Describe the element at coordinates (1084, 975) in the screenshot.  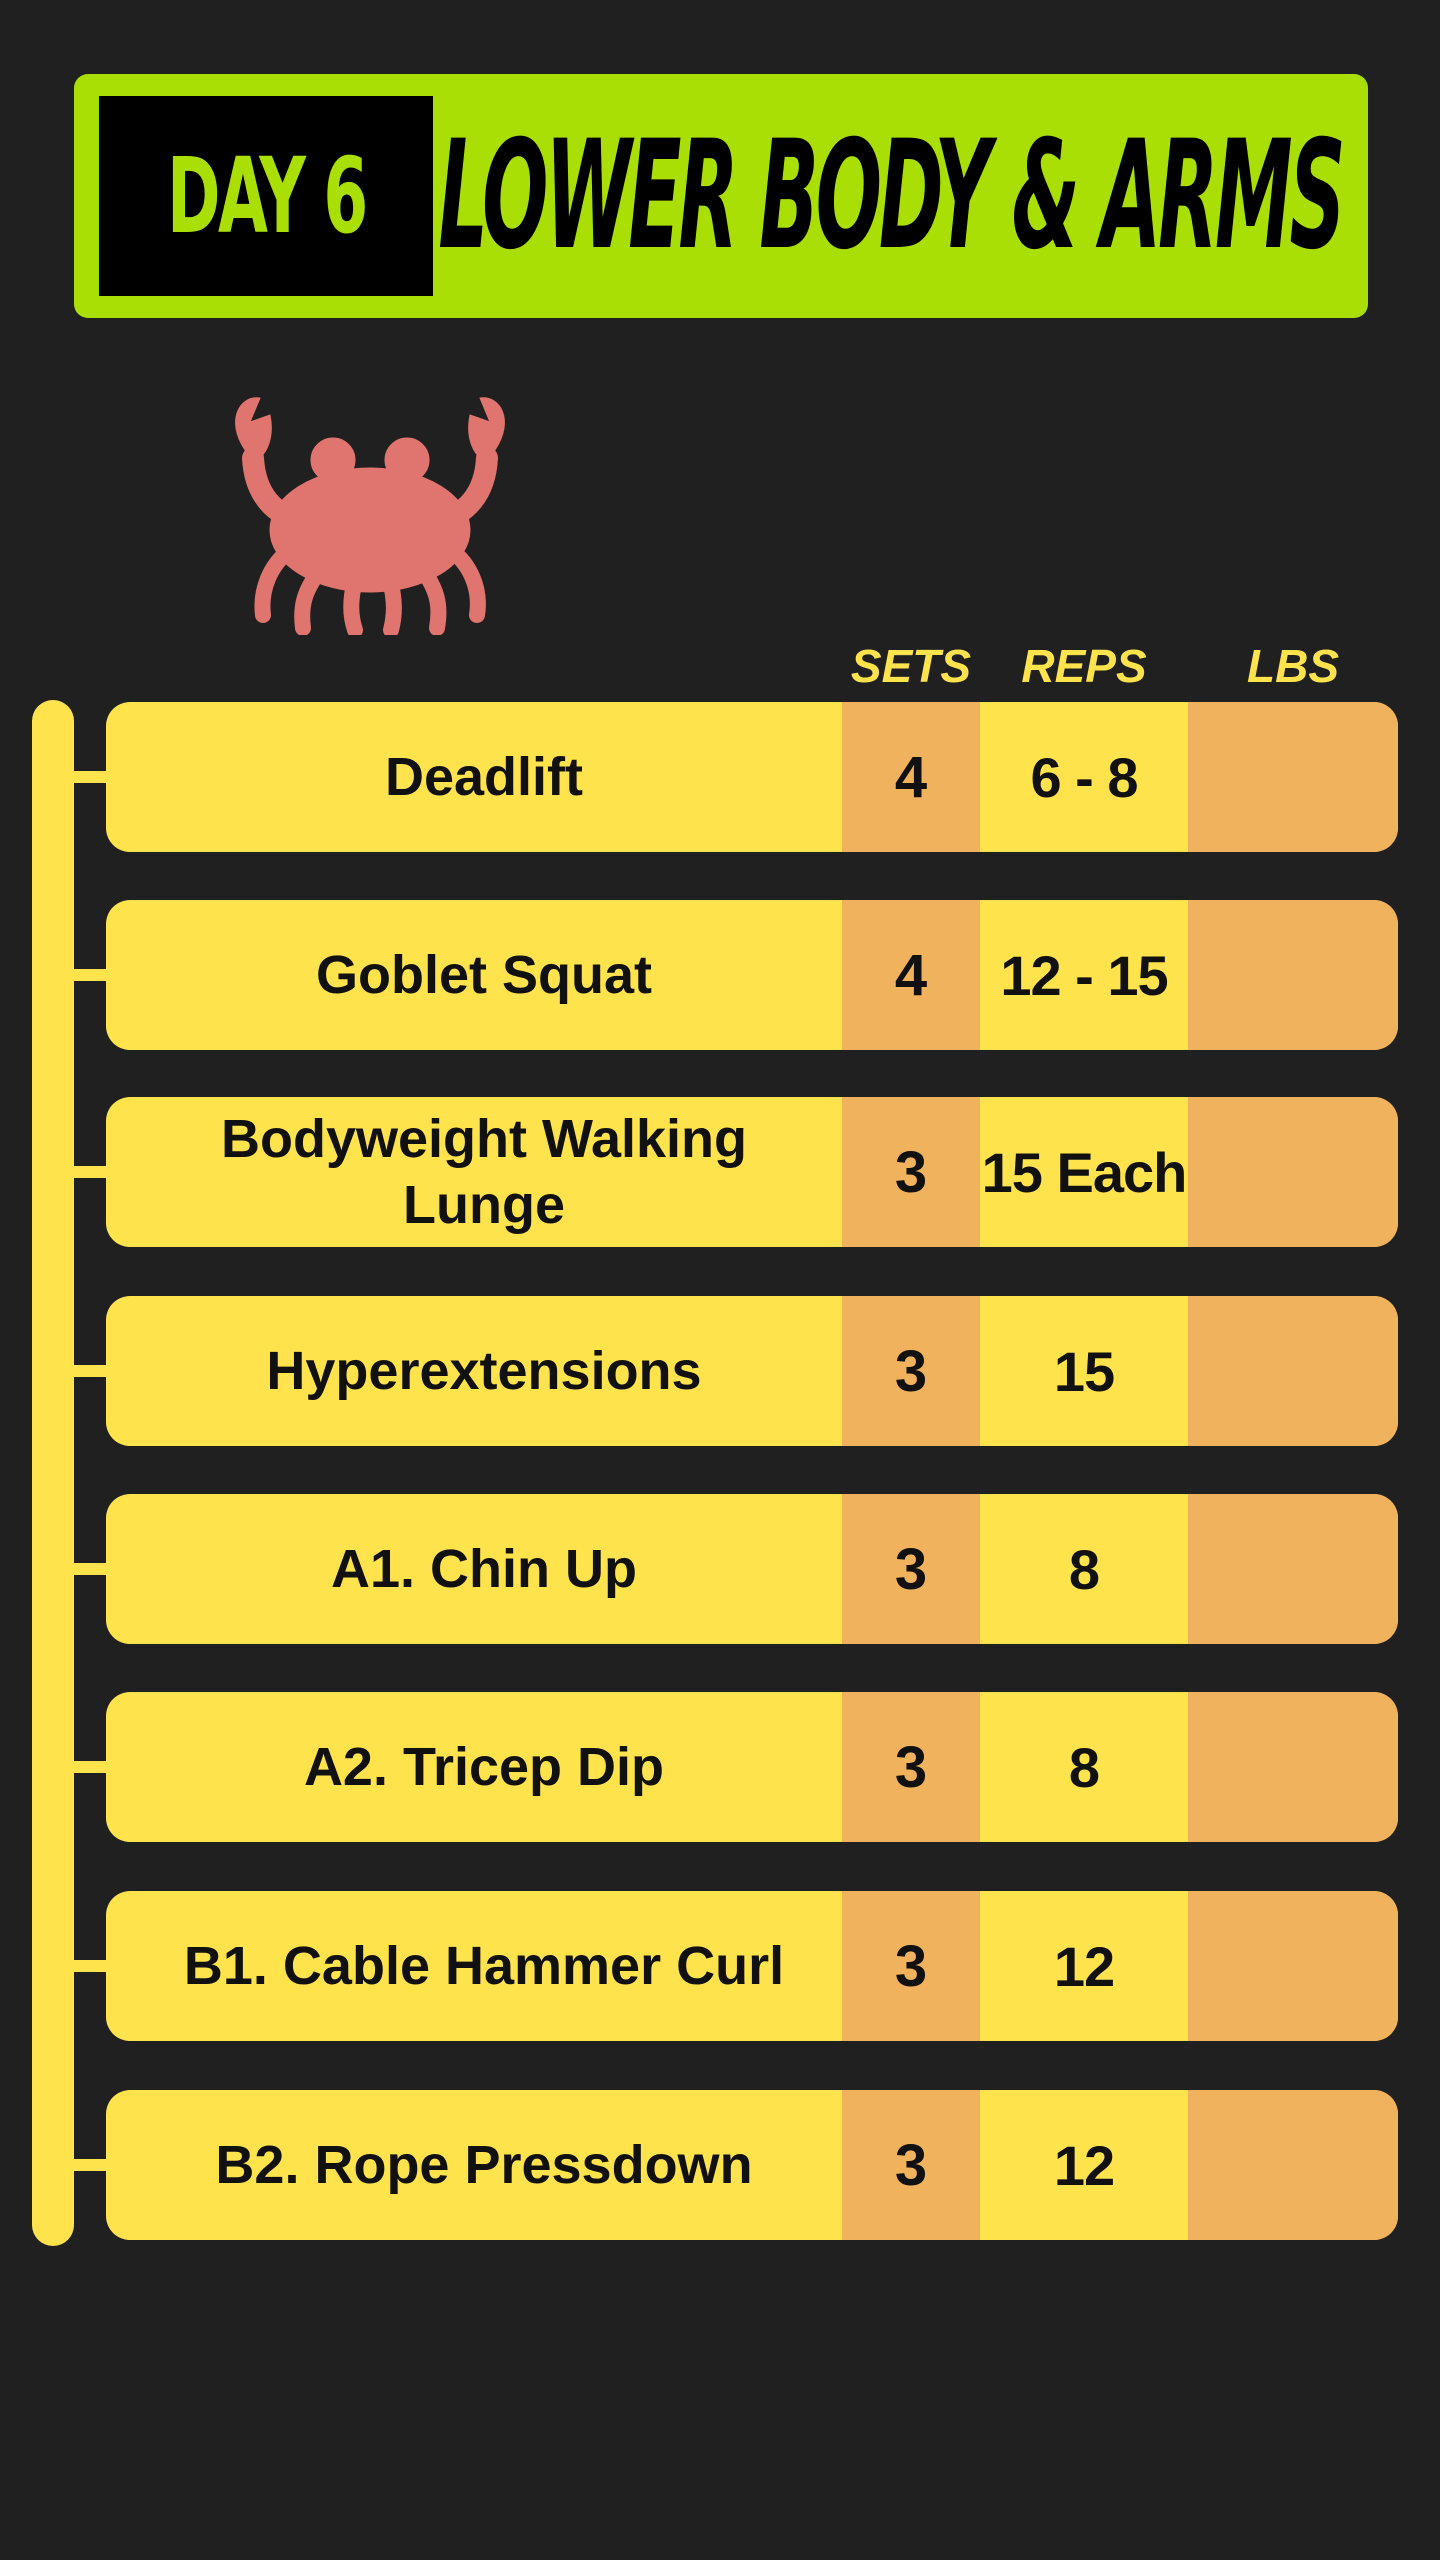
I see `reps-cell: 12 - 15` at that location.